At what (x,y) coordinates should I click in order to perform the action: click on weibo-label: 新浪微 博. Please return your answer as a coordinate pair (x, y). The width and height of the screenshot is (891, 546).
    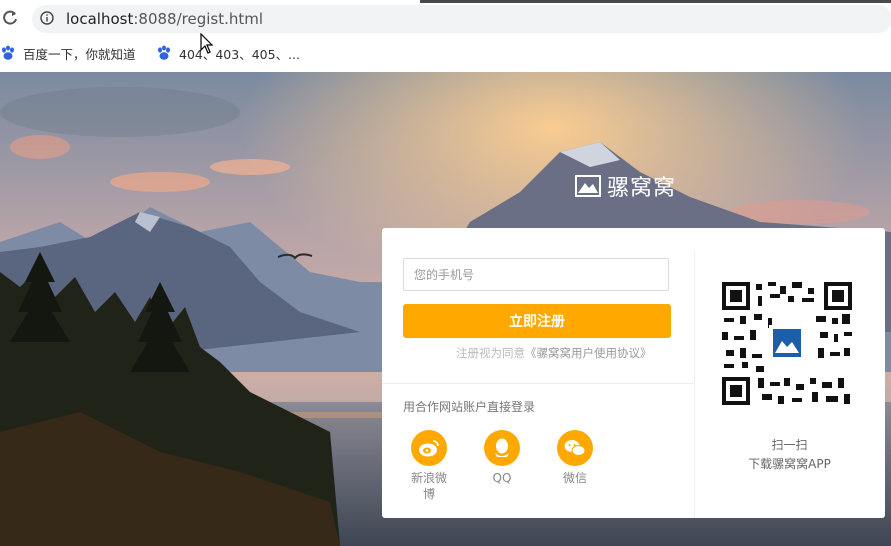
    Looking at the image, I should click on (428, 486).